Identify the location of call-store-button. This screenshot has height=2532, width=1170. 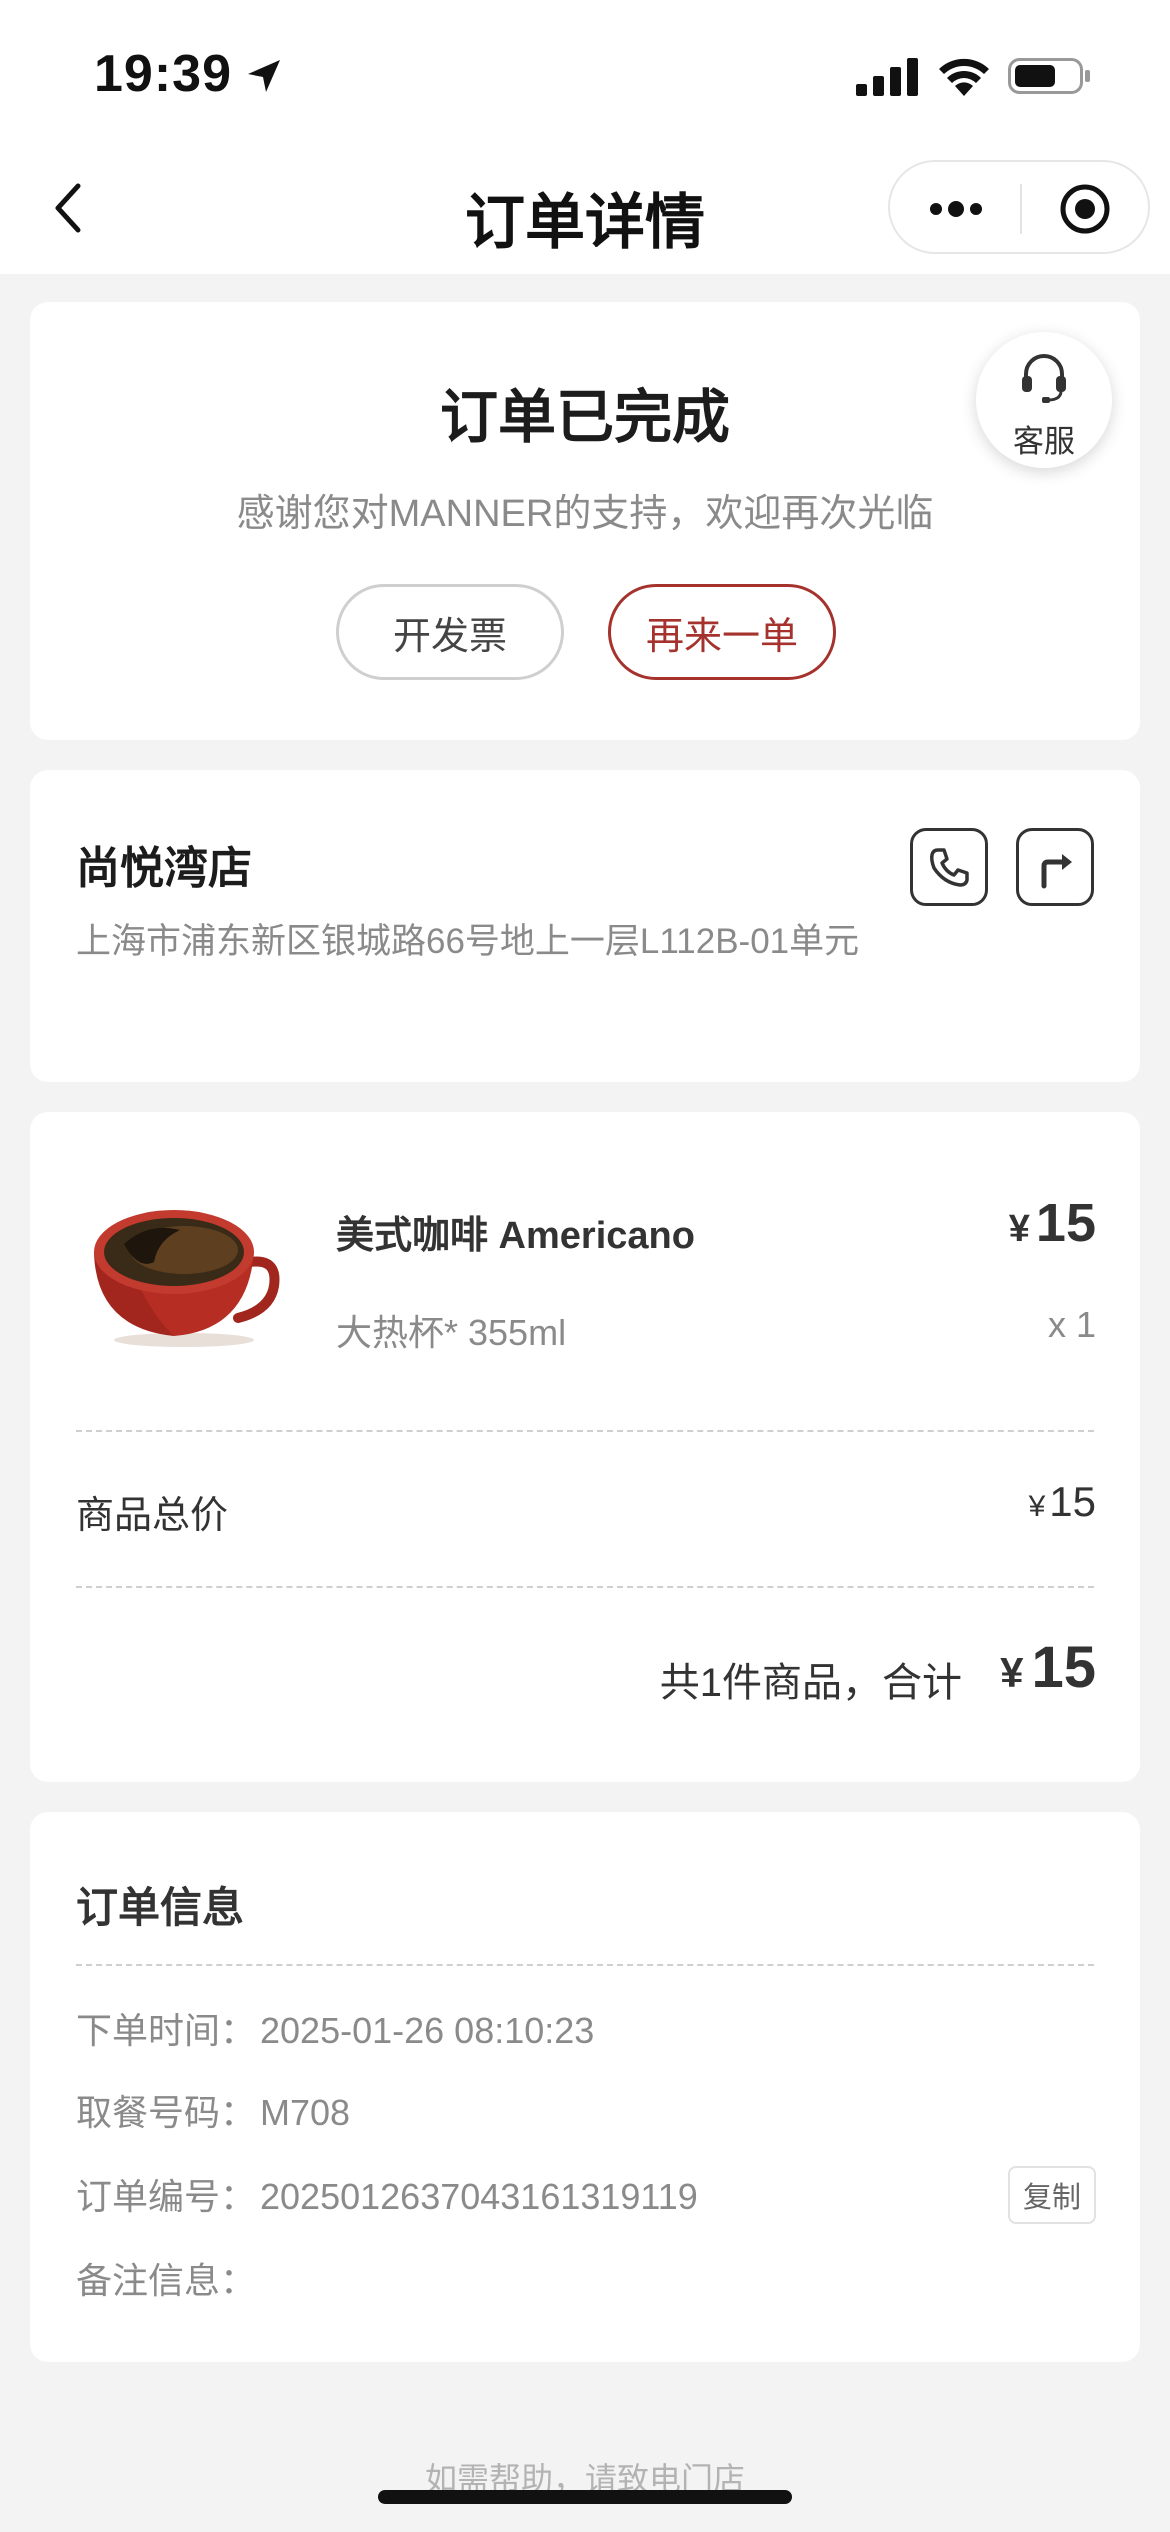
(949, 867).